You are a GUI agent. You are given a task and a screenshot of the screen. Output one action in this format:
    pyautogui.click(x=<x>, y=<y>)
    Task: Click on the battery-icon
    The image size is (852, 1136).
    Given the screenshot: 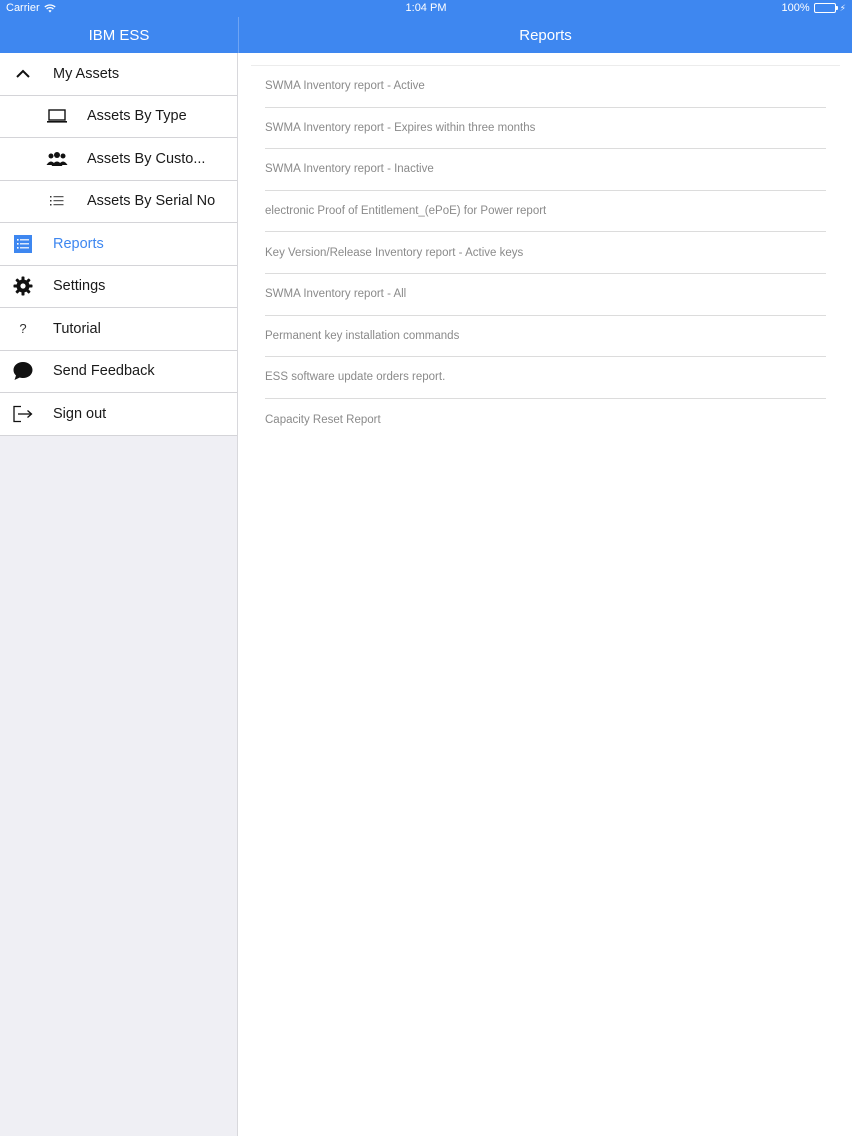 What is the action you would take?
    pyautogui.click(x=825, y=8)
    